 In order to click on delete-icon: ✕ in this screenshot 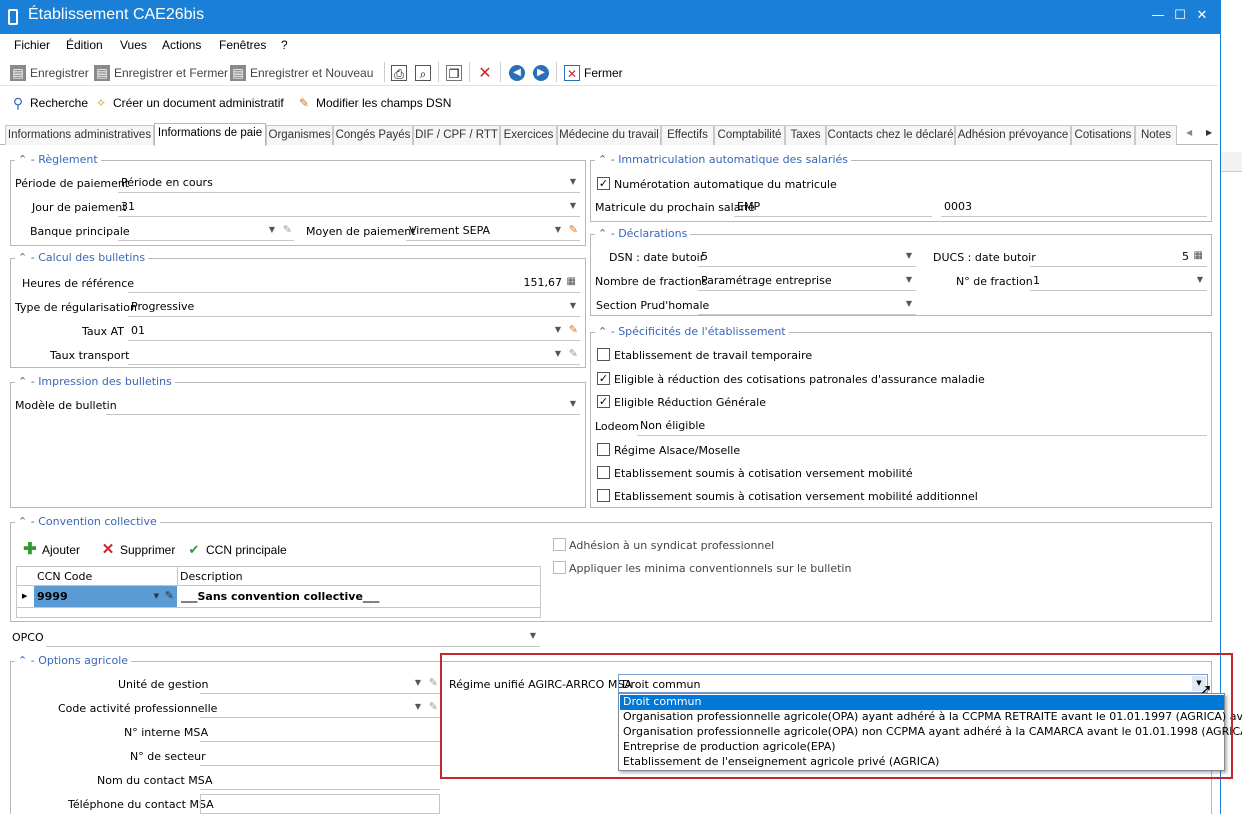, I will do `click(485, 73)`.